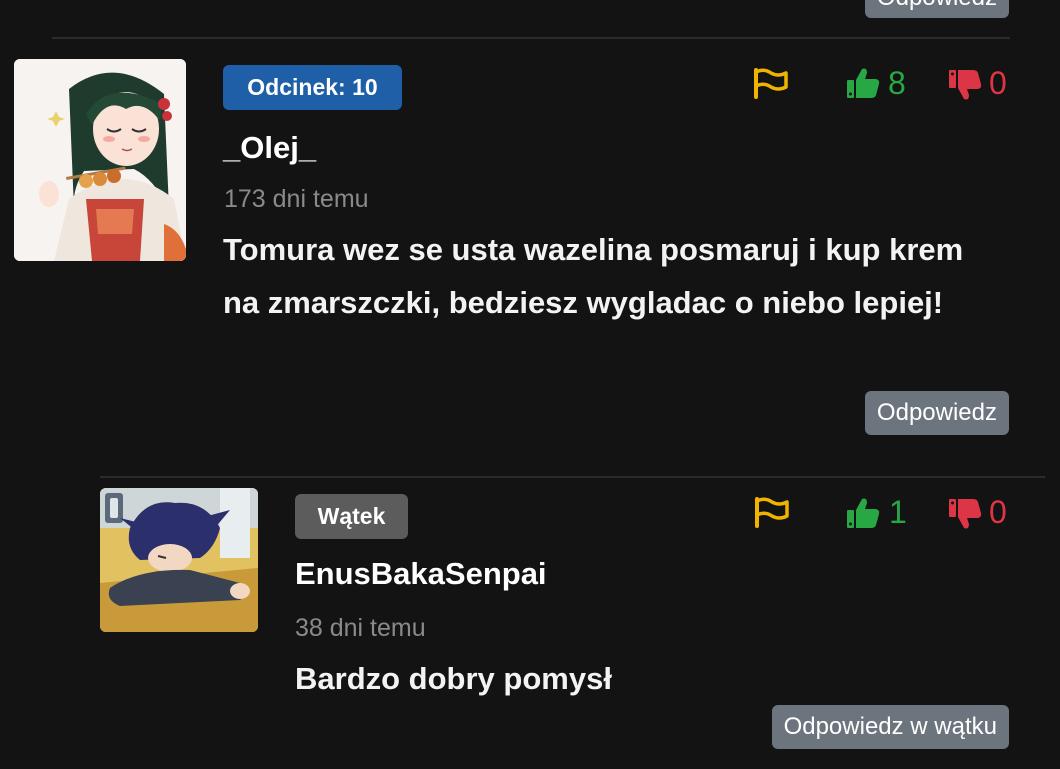  Describe the element at coordinates (572, 477) in the screenshot. I see `reply-divider` at that location.